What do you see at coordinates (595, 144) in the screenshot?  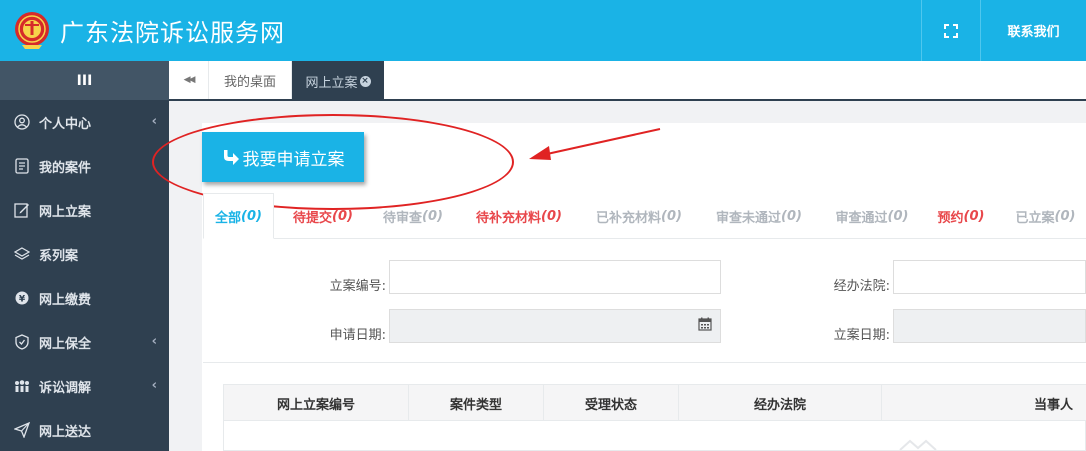 I see `annotation-arrow-icon` at bounding box center [595, 144].